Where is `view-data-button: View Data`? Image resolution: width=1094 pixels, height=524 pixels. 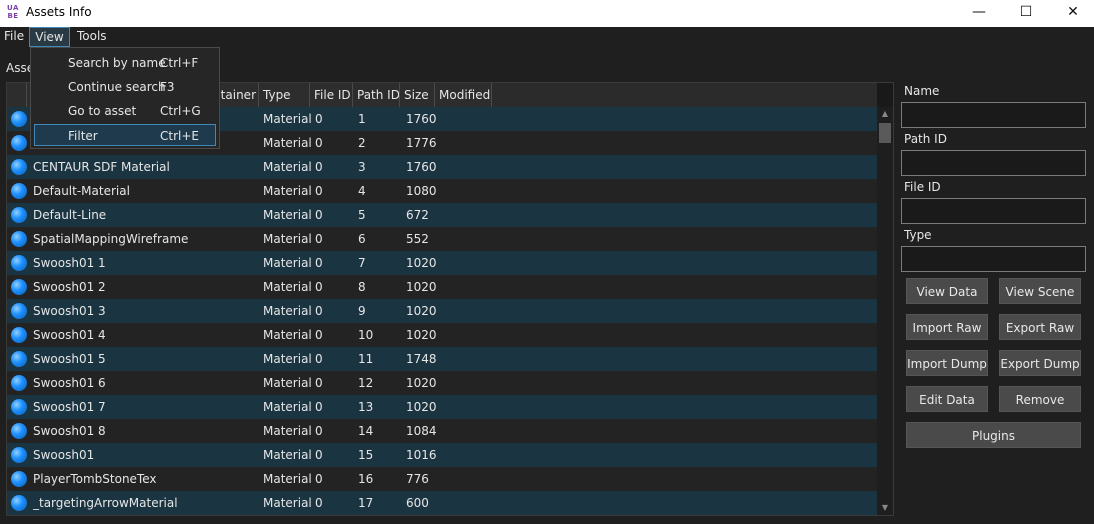
view-data-button: View Data is located at coordinates (947, 291).